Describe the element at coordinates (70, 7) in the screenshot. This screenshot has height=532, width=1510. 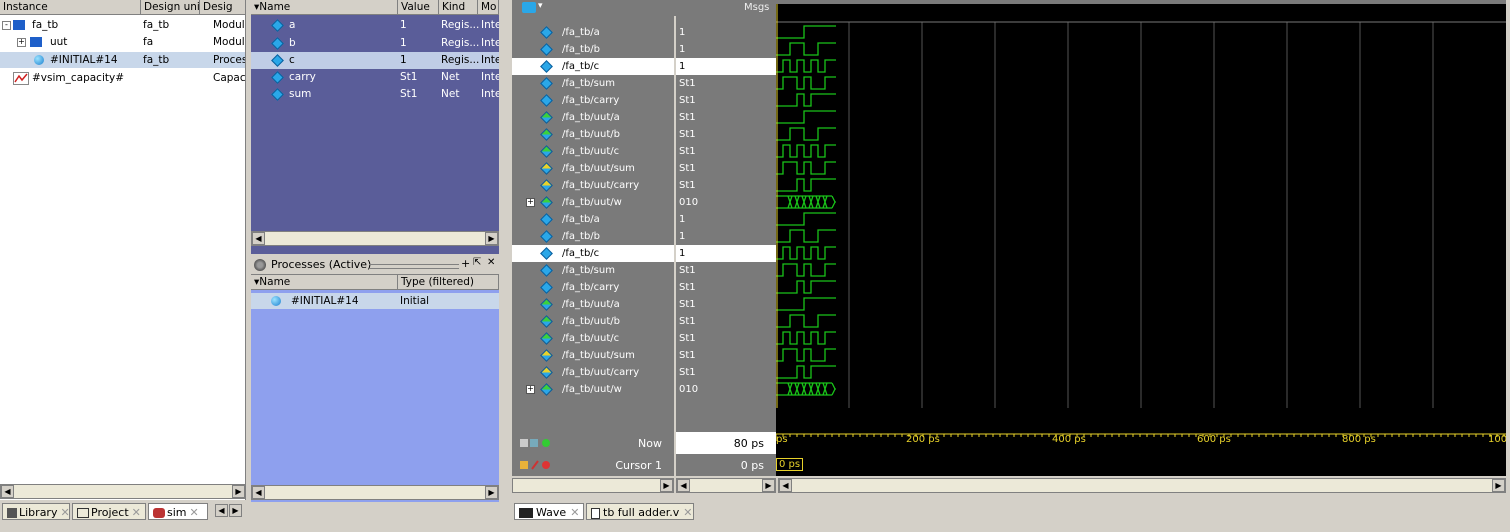
I see `col-instance: Instance` at that location.